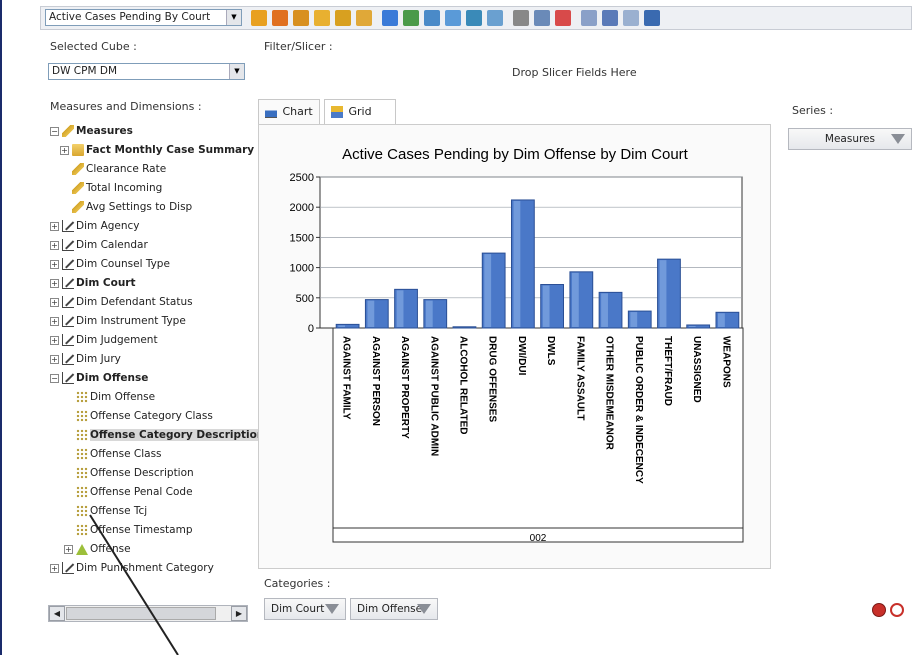 The image size is (917, 655). What do you see at coordinates (134, 584) in the screenshot?
I see `annotation-arrow` at bounding box center [134, 584].